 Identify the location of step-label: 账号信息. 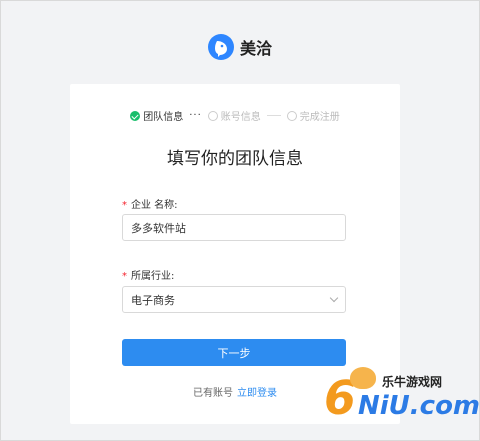
(240, 117).